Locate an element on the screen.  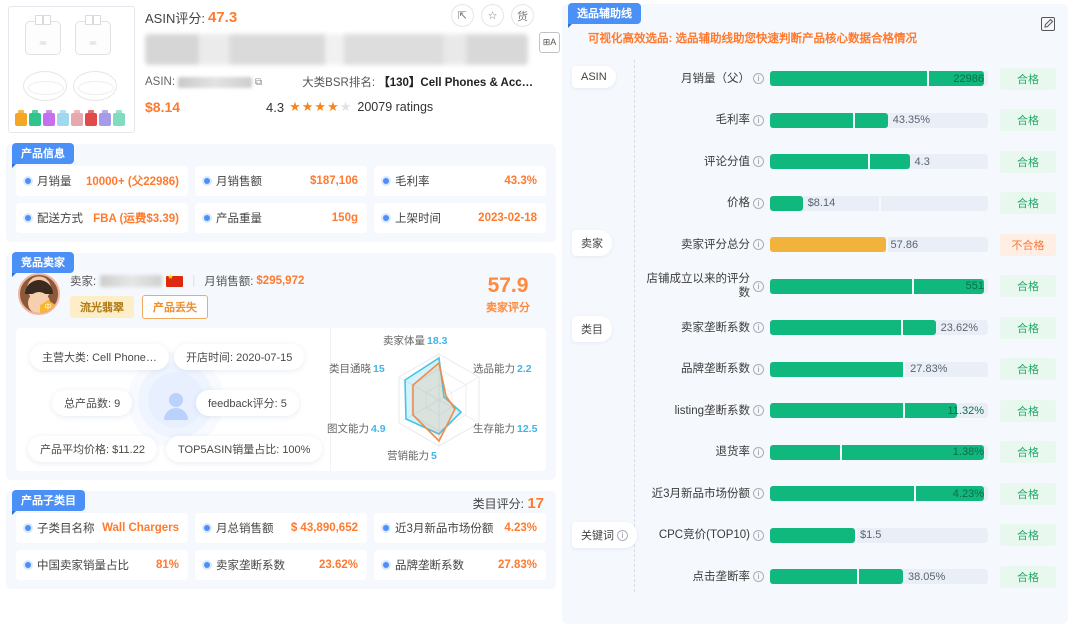
info-cell-value: $ 43,890,652 is located at coordinates (324, 528).